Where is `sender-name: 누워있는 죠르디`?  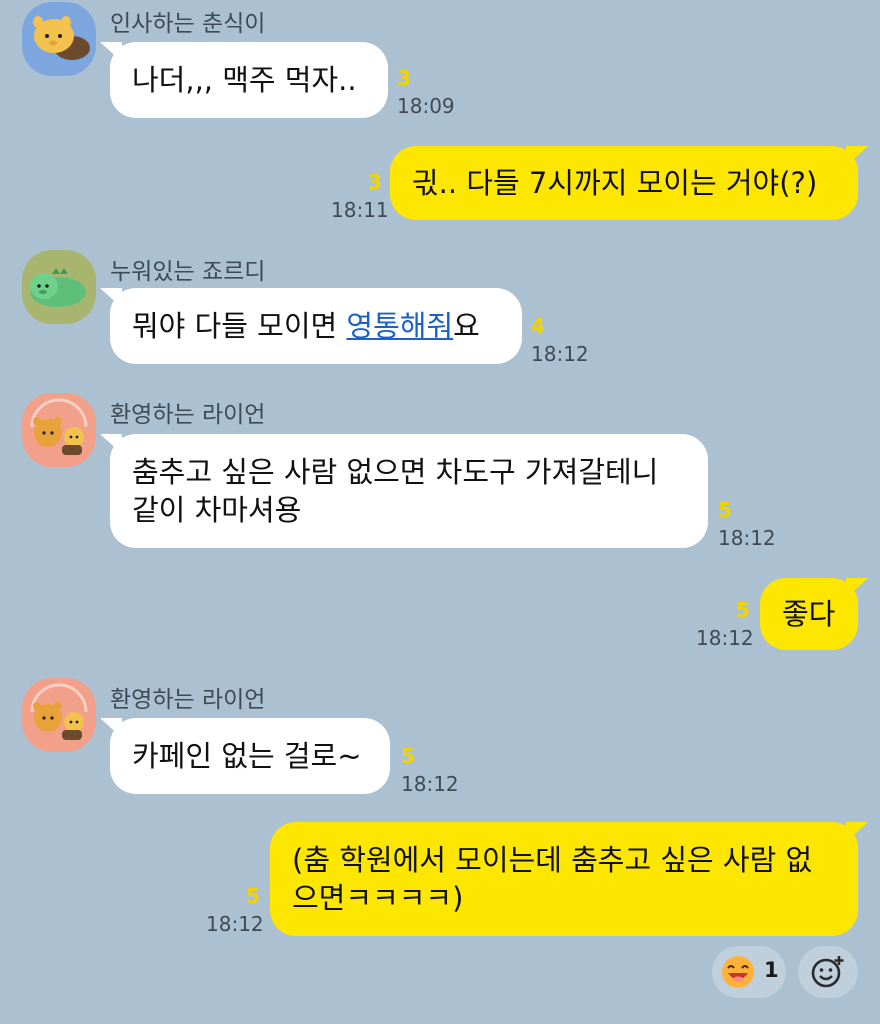 sender-name: 누워있는 죠르디 is located at coordinates (188, 272).